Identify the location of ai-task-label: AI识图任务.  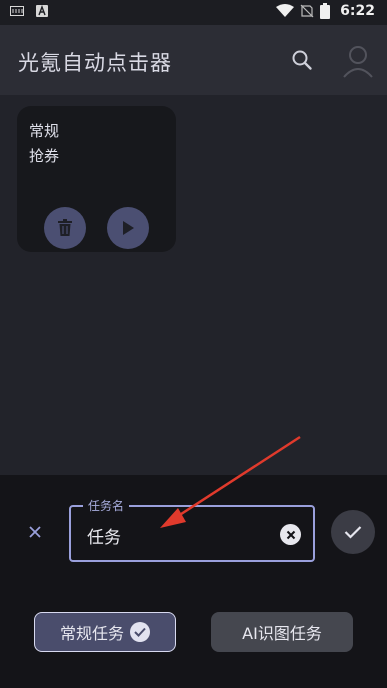
(282, 633).